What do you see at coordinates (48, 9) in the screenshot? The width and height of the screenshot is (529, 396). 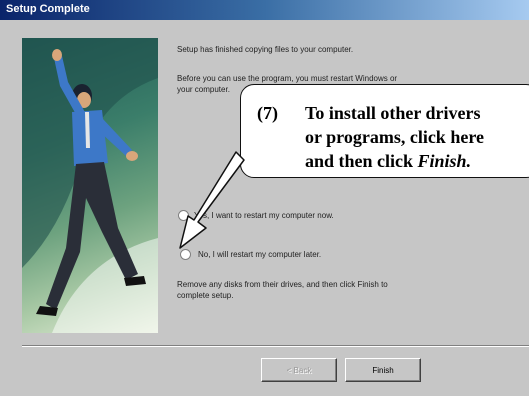 I see `window-title: Setup Complete` at bounding box center [48, 9].